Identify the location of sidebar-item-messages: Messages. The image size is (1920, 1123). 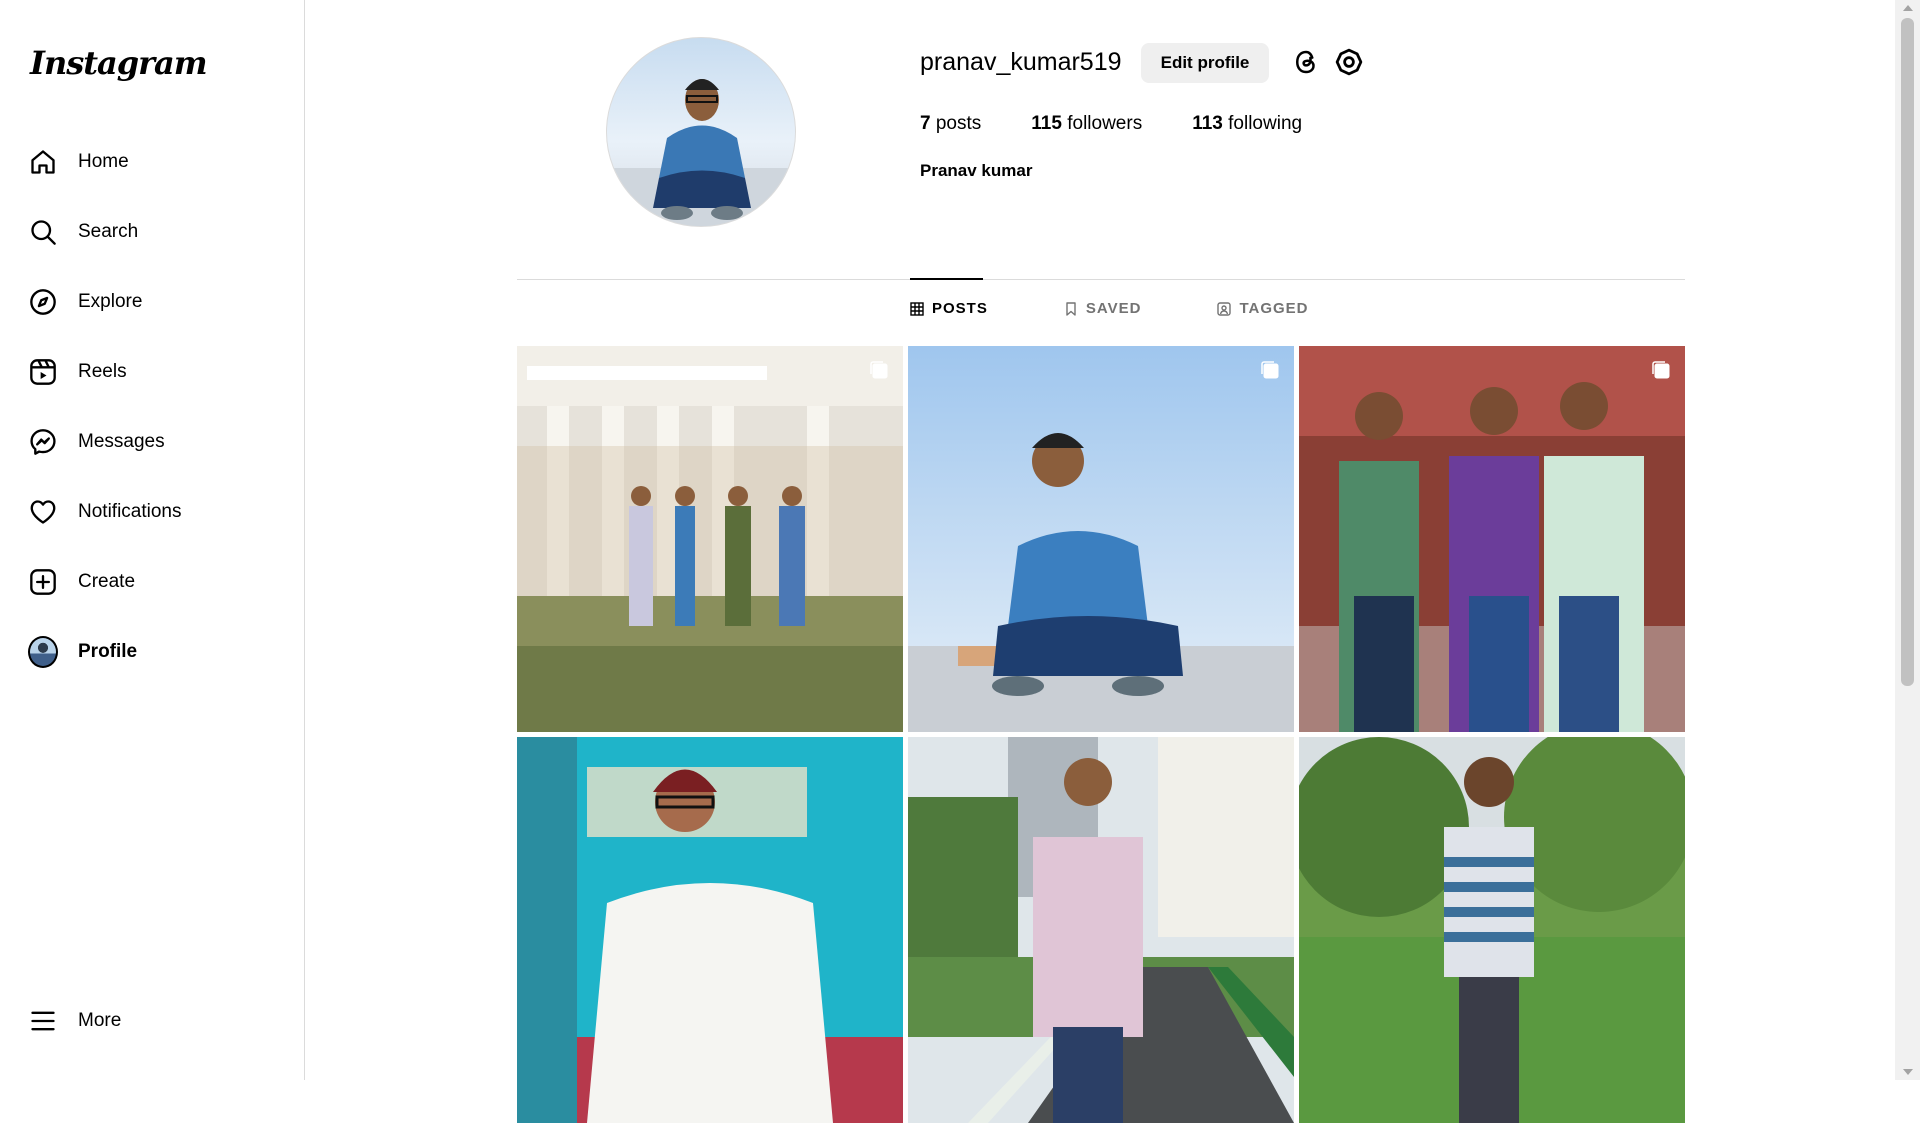
(152, 442).